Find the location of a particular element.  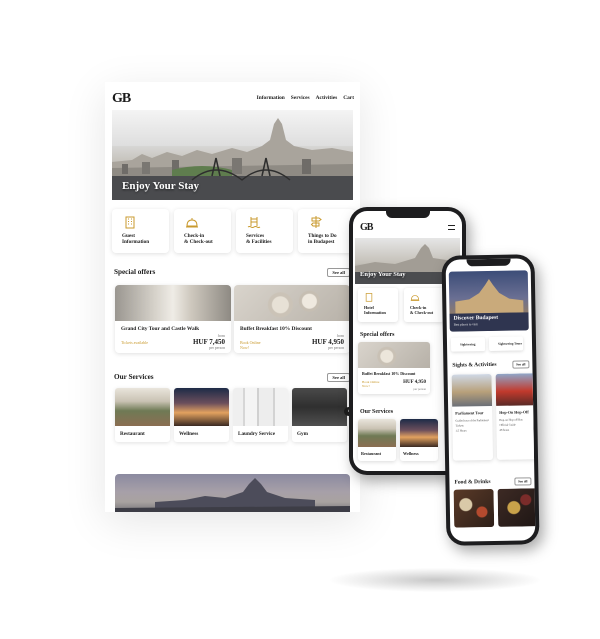

phone-card-check-in: Check-in & Check-out is located at coordinates (424, 305).